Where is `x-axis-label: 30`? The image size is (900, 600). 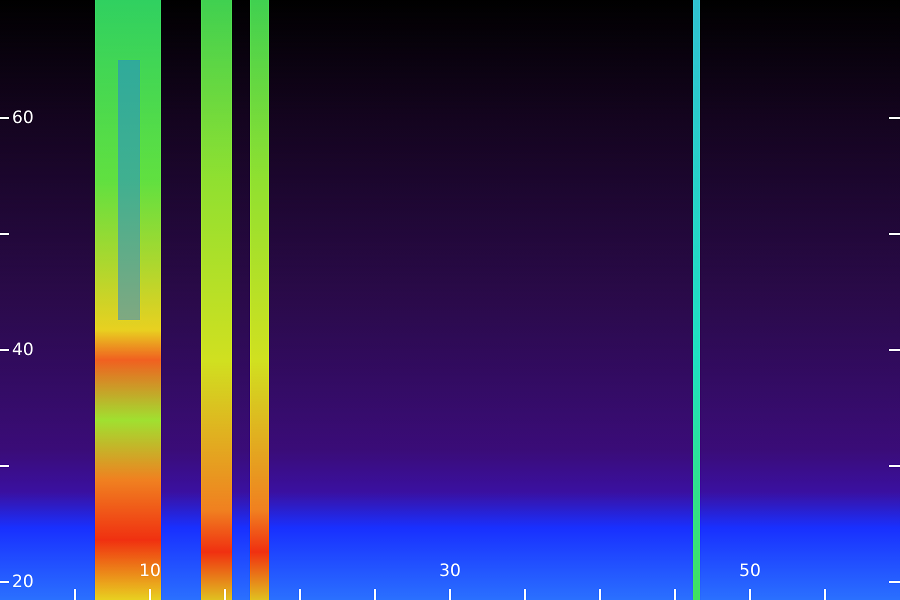 x-axis-label: 30 is located at coordinates (450, 571).